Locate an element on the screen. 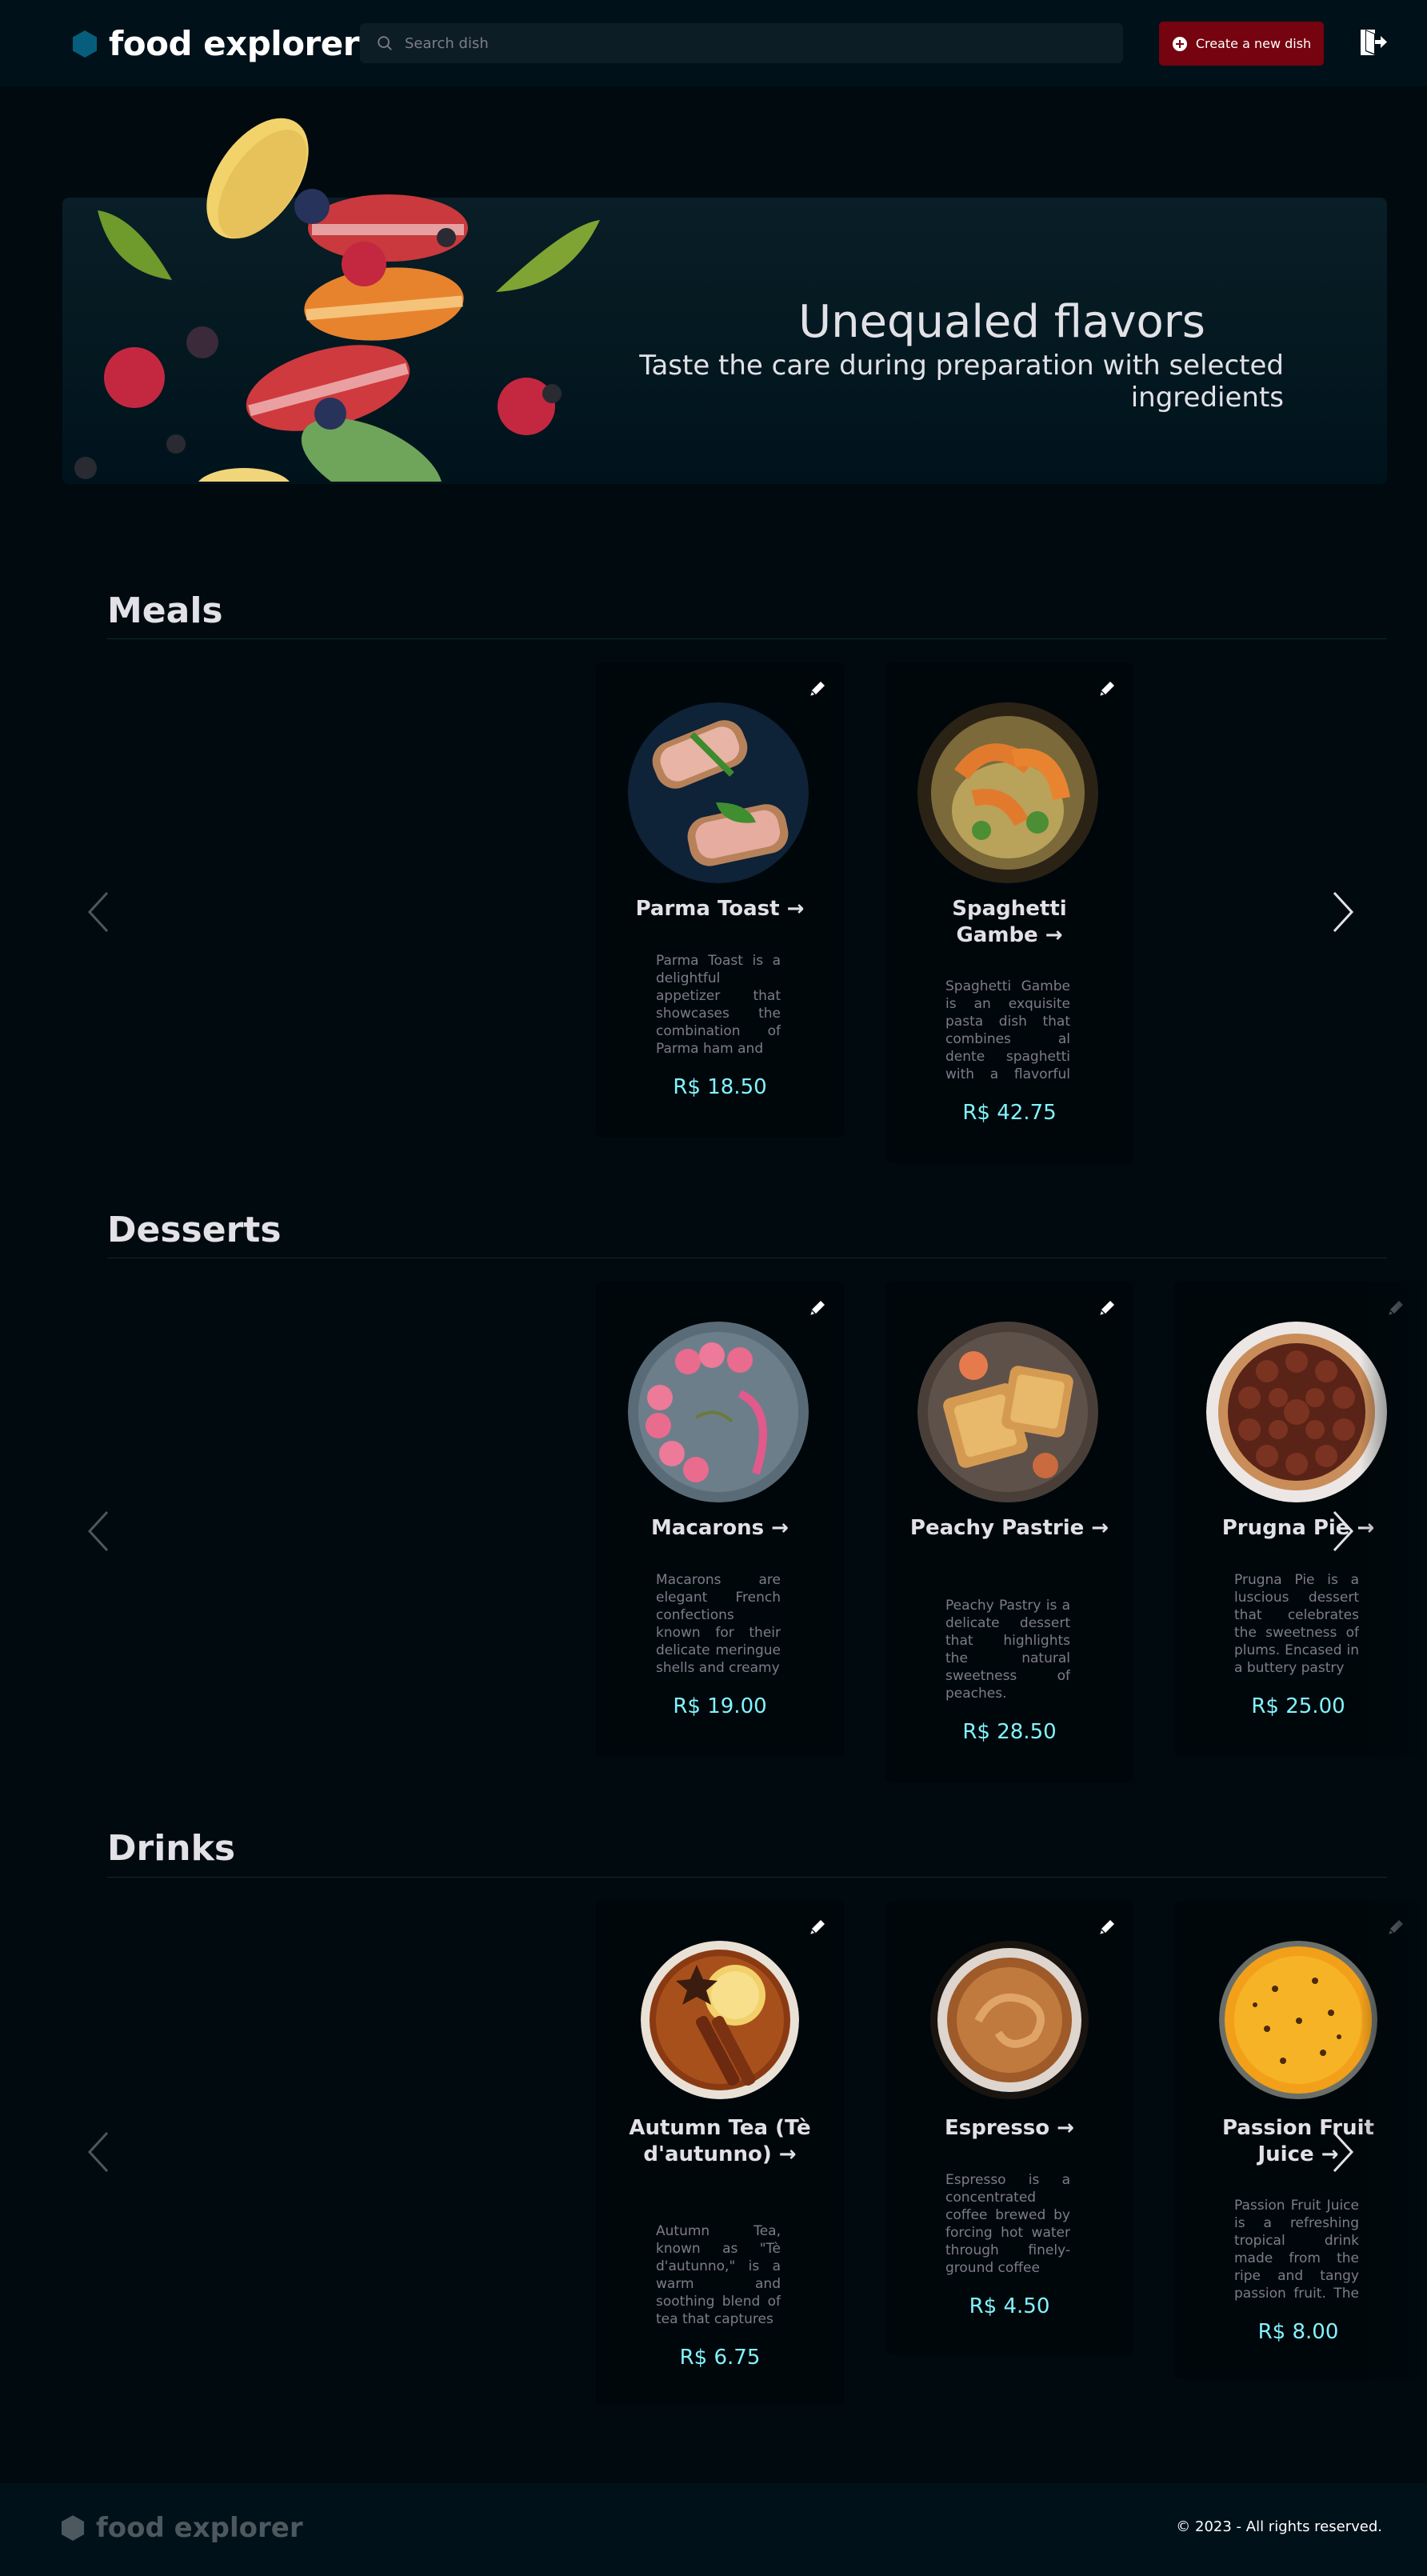  search-bar is located at coordinates (741, 43).